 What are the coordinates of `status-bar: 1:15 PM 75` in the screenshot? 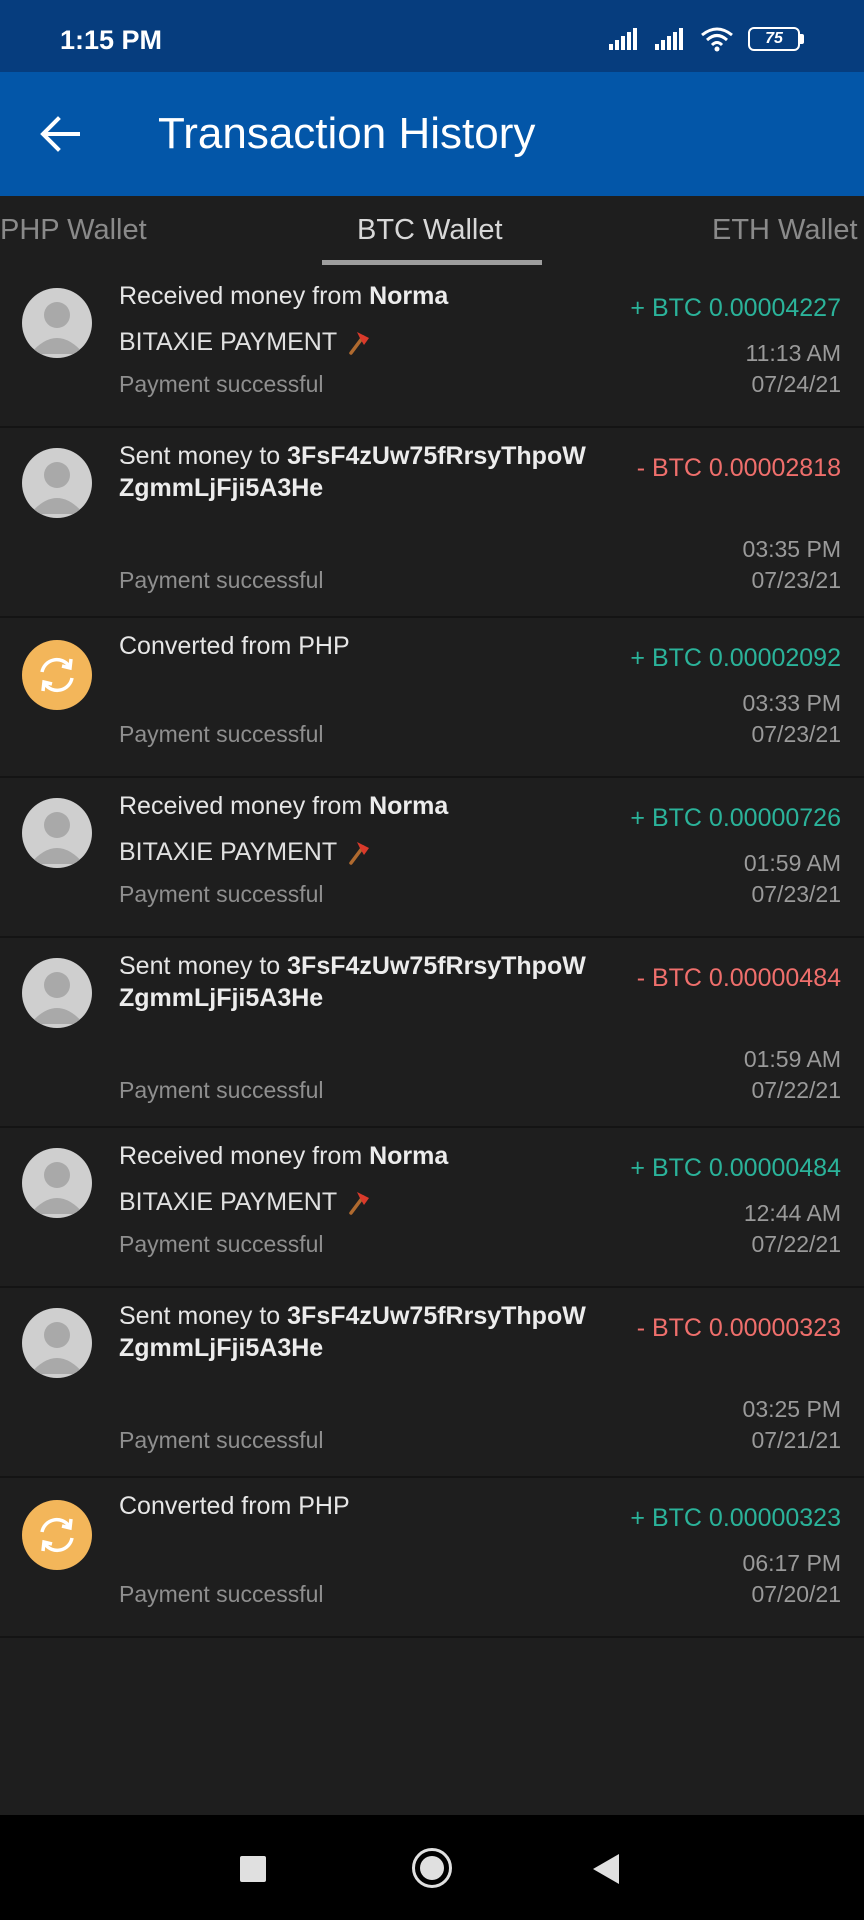 It's located at (432, 36).